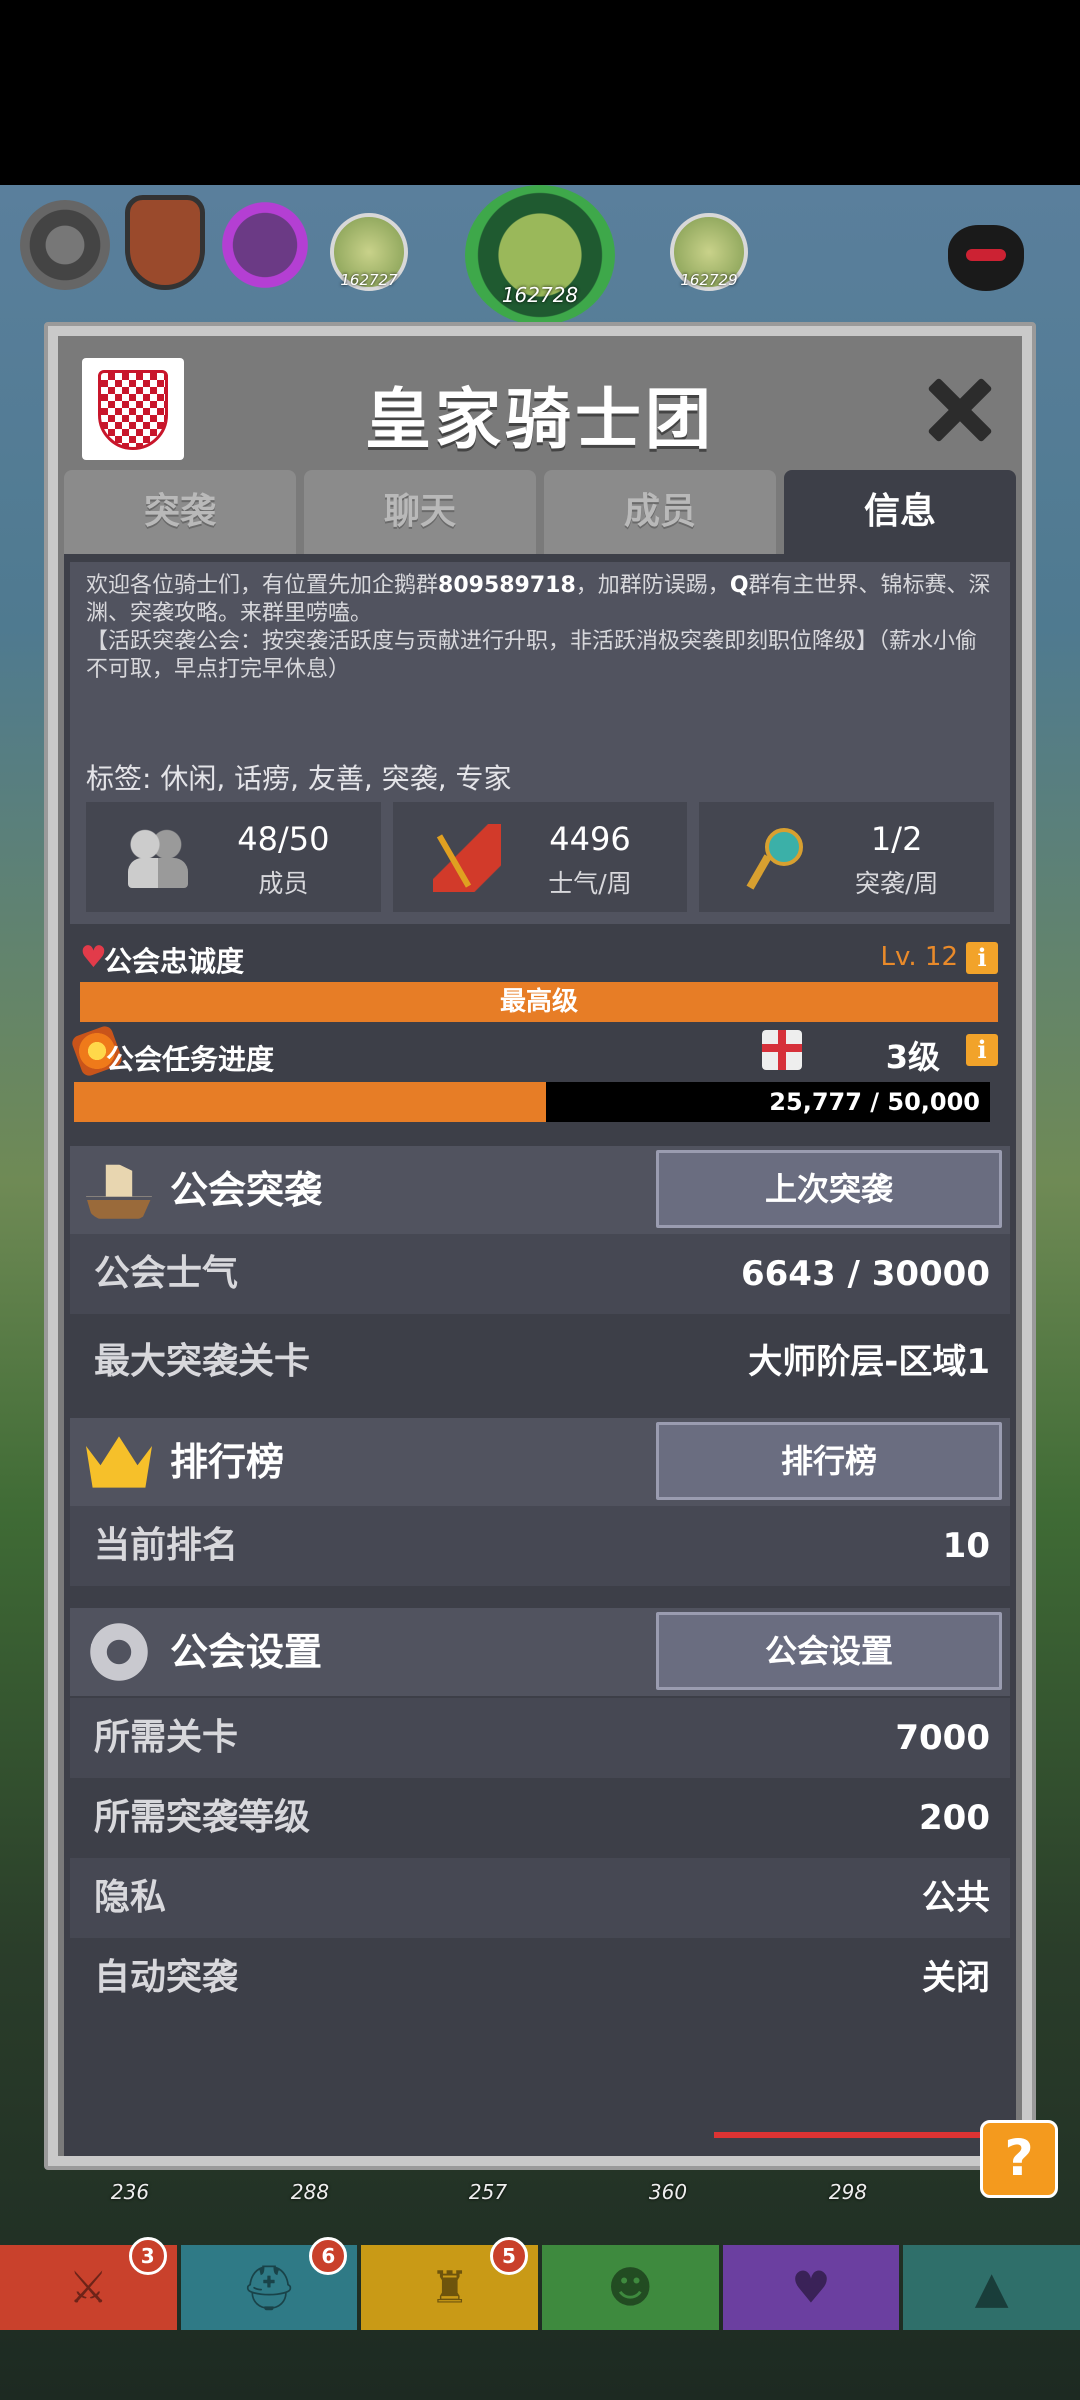  I want to click on crown-icon, so click(119, 1462).